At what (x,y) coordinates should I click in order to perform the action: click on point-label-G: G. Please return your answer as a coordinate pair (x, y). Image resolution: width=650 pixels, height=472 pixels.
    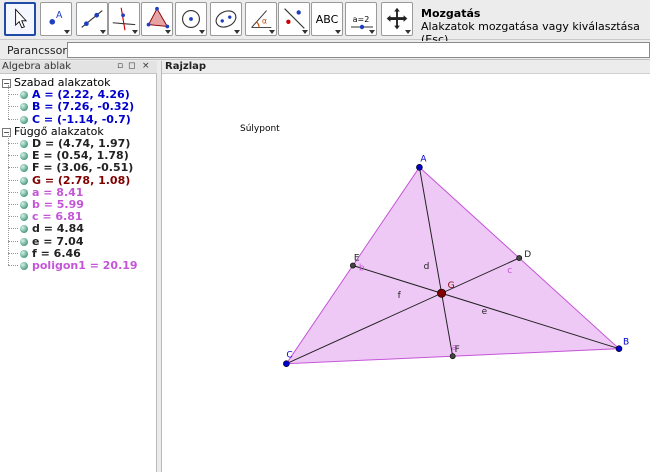
    Looking at the image, I should click on (451, 286).